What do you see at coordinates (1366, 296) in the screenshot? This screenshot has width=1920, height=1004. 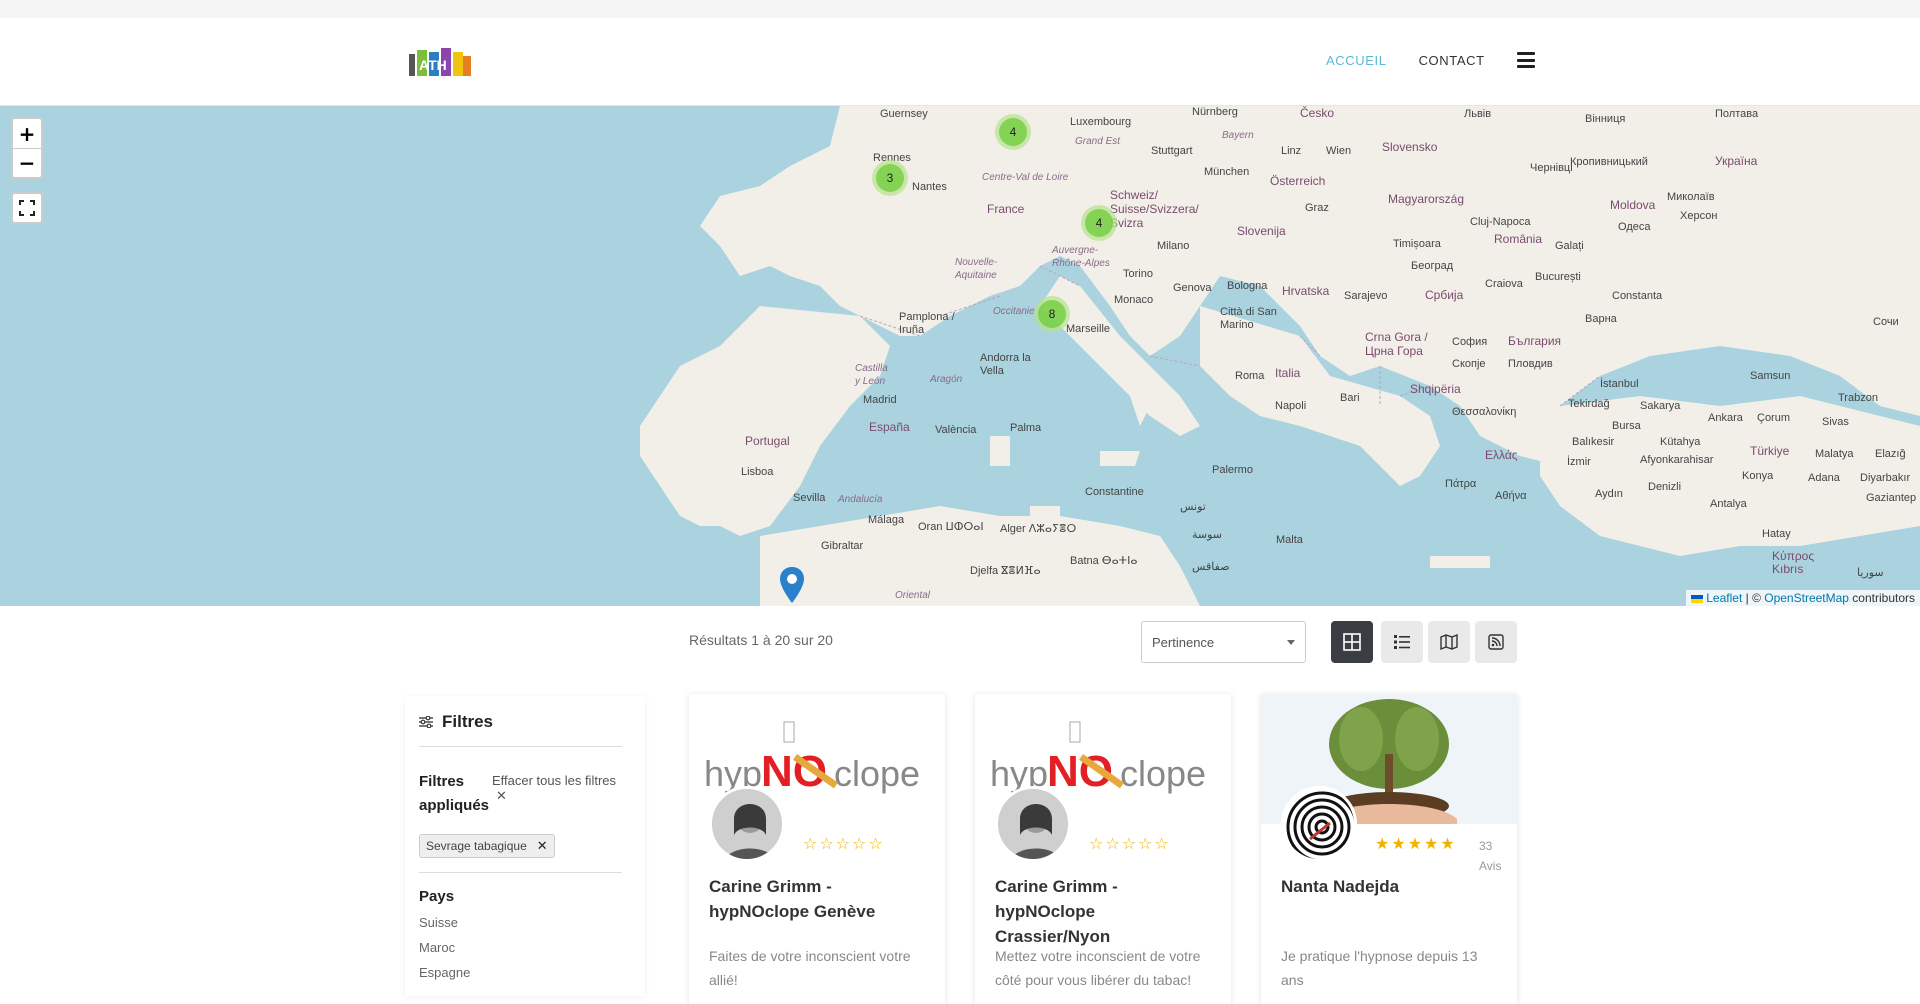 I see `map-label: Sarajevo` at bounding box center [1366, 296].